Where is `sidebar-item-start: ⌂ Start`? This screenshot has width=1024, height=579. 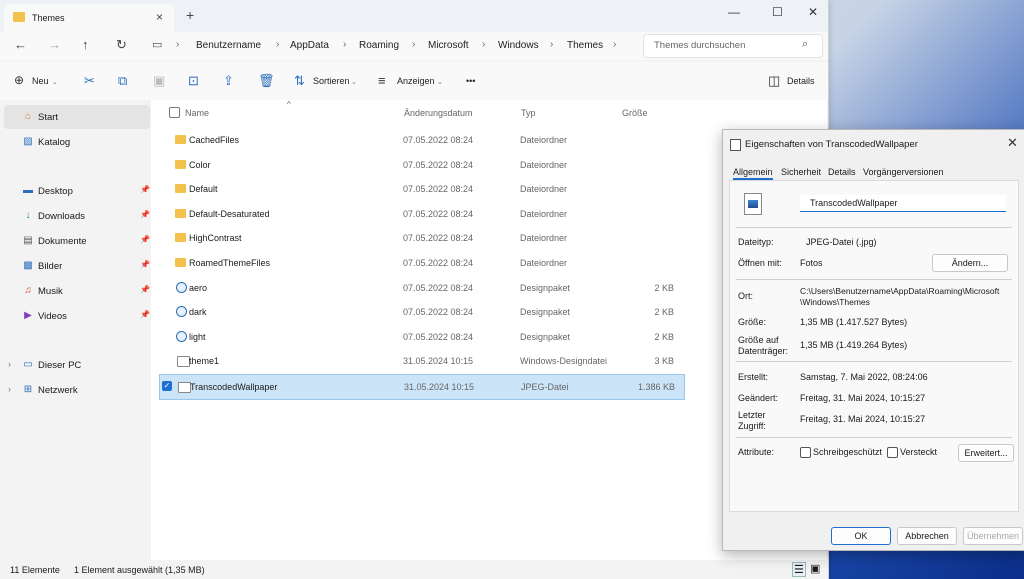 sidebar-item-start: ⌂ Start is located at coordinates (77, 117).